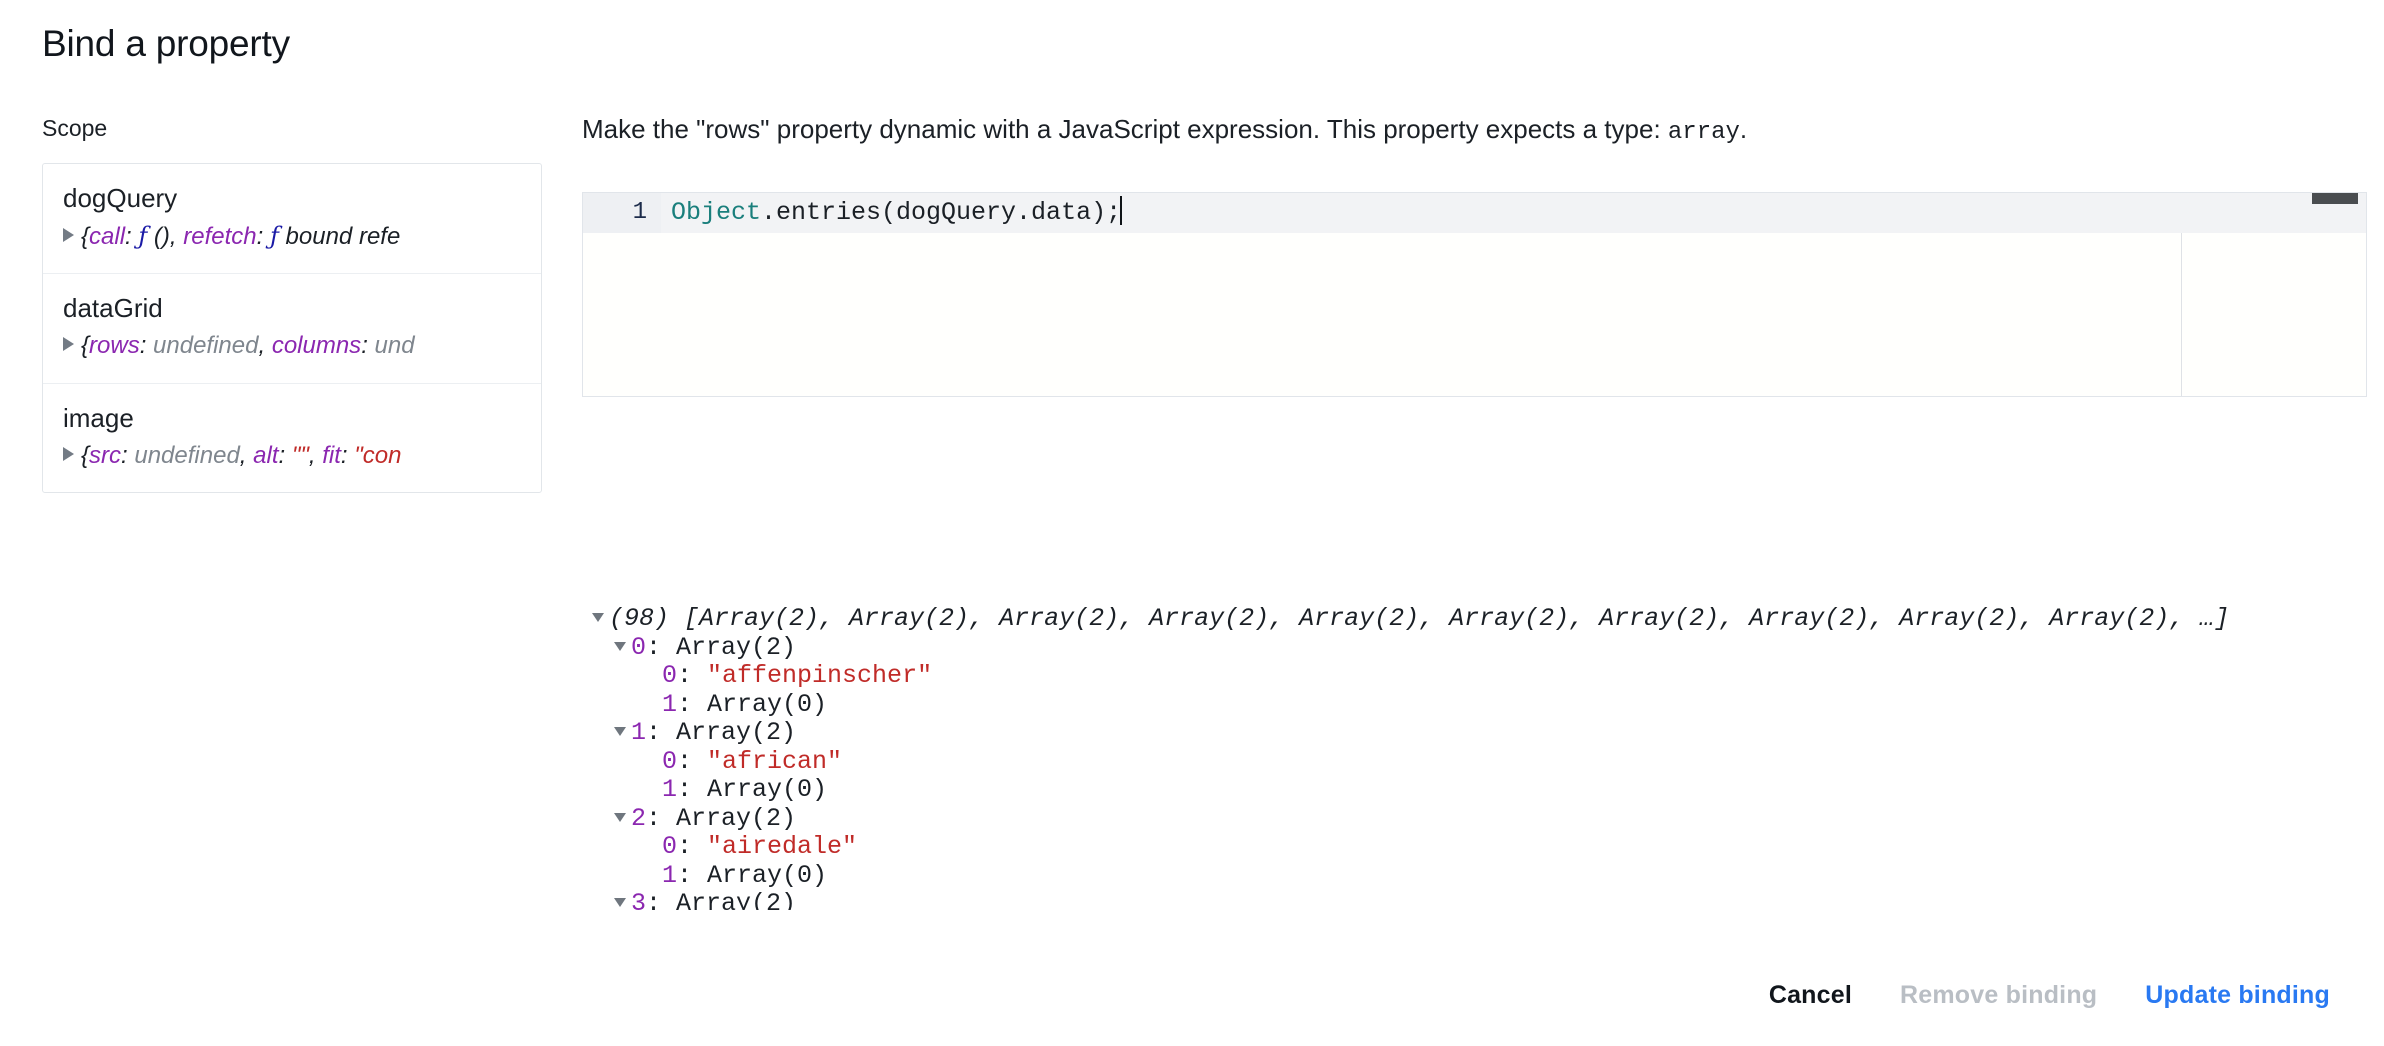  What do you see at coordinates (941, 212) in the screenshot?
I see `code-token-rest: .entries(dogQuery.data);` at bounding box center [941, 212].